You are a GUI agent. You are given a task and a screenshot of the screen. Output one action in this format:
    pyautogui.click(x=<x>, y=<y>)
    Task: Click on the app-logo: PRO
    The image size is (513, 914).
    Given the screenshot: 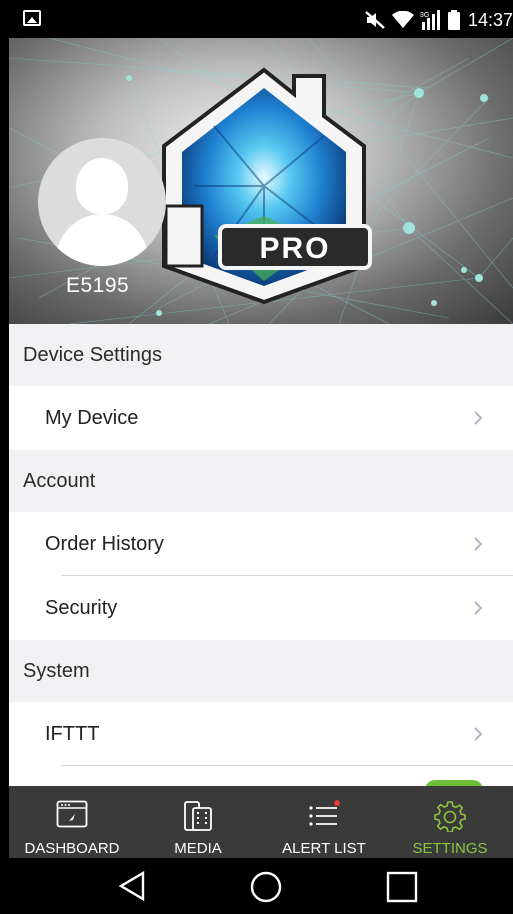 What is the action you would take?
    pyautogui.click(x=267, y=186)
    